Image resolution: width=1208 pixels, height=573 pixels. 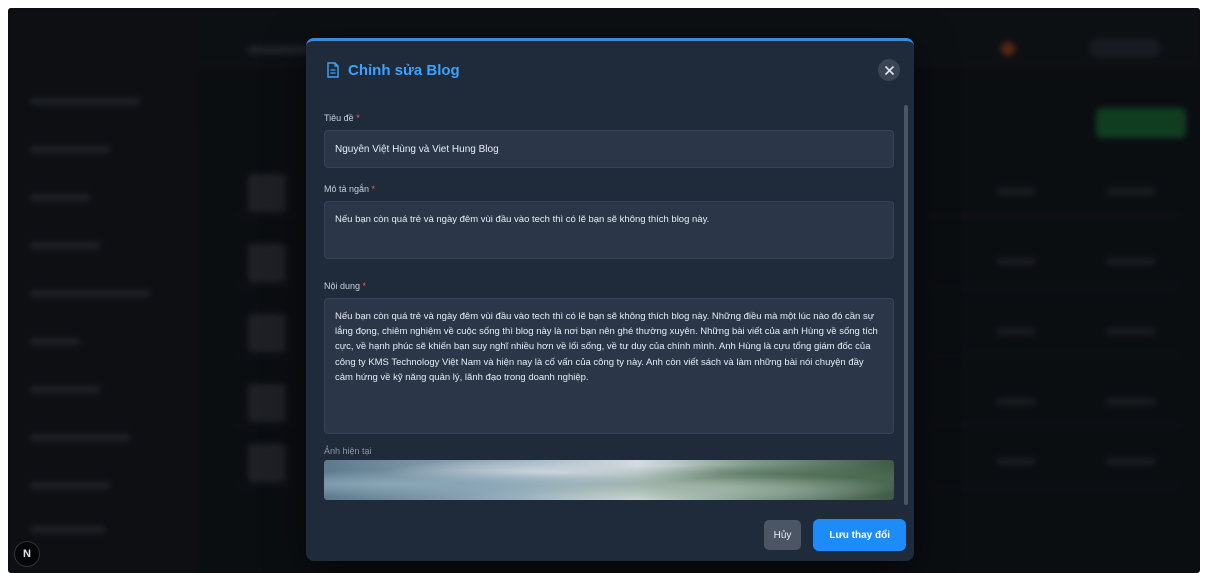 I want to click on image-preview, so click(x=609, y=480).